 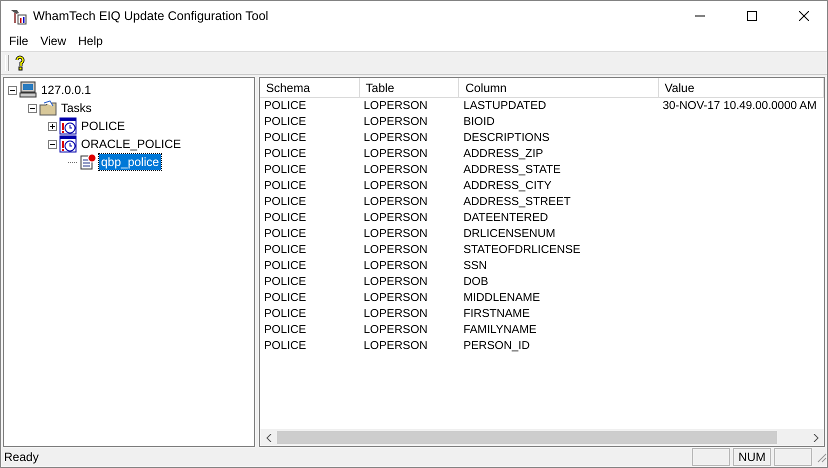 I want to click on document-icon, so click(x=88, y=162).